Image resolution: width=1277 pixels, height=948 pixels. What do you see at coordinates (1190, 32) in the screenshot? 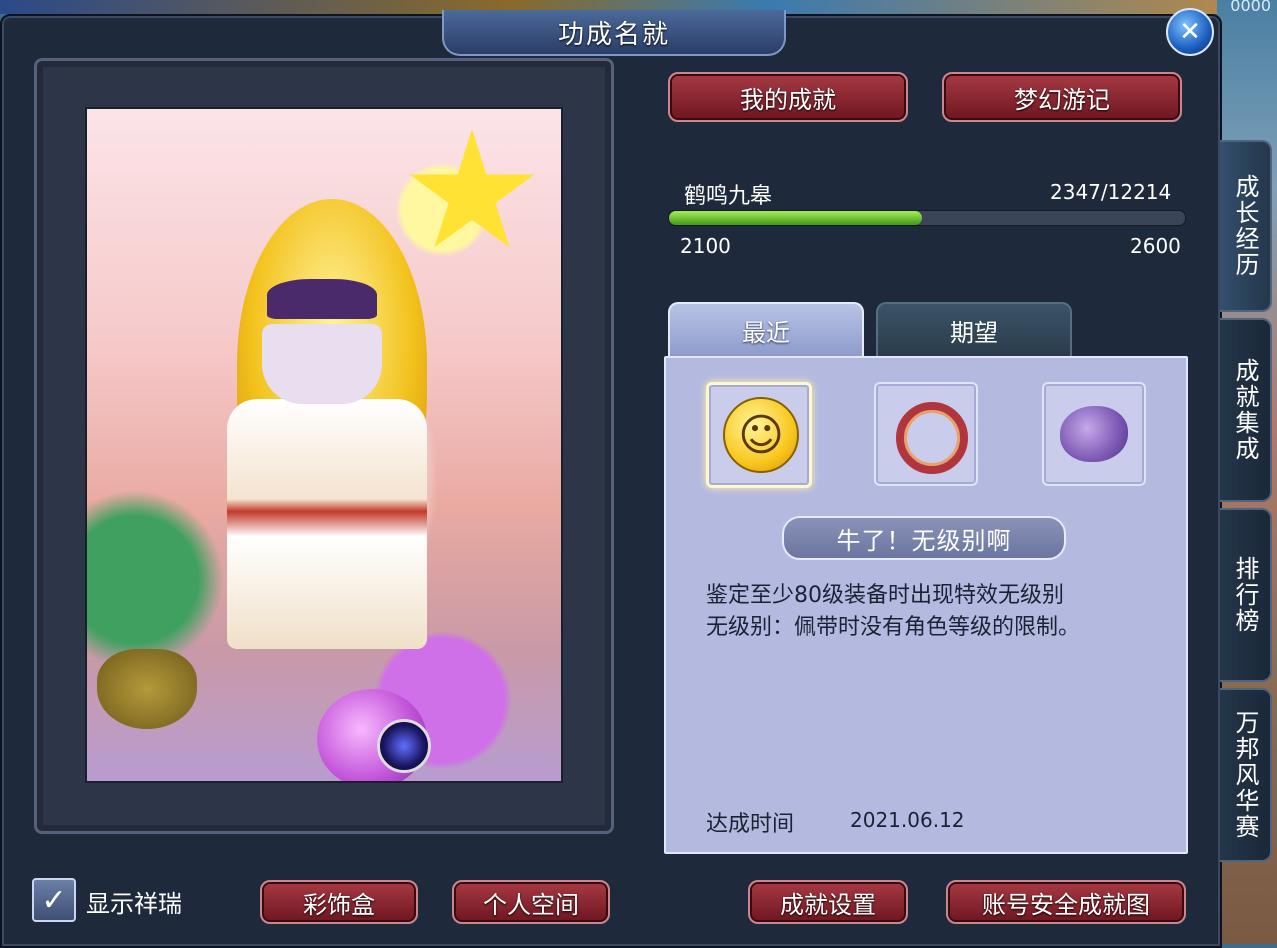
I see `close-icon: ✕` at bounding box center [1190, 32].